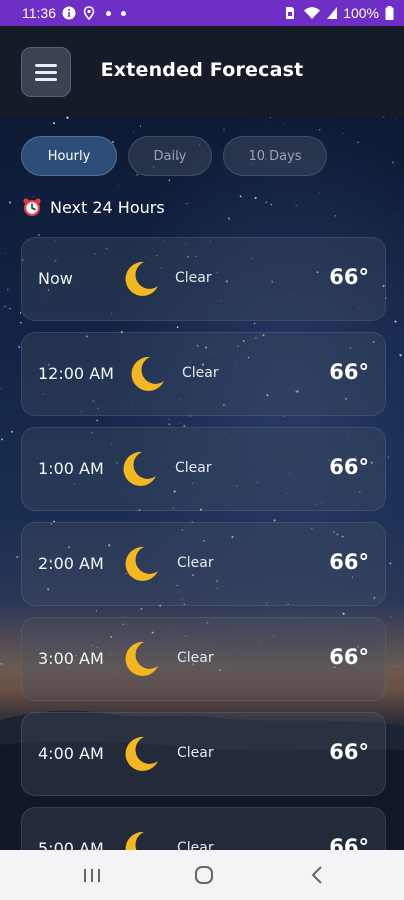  I want to click on back-icon, so click(318, 875).